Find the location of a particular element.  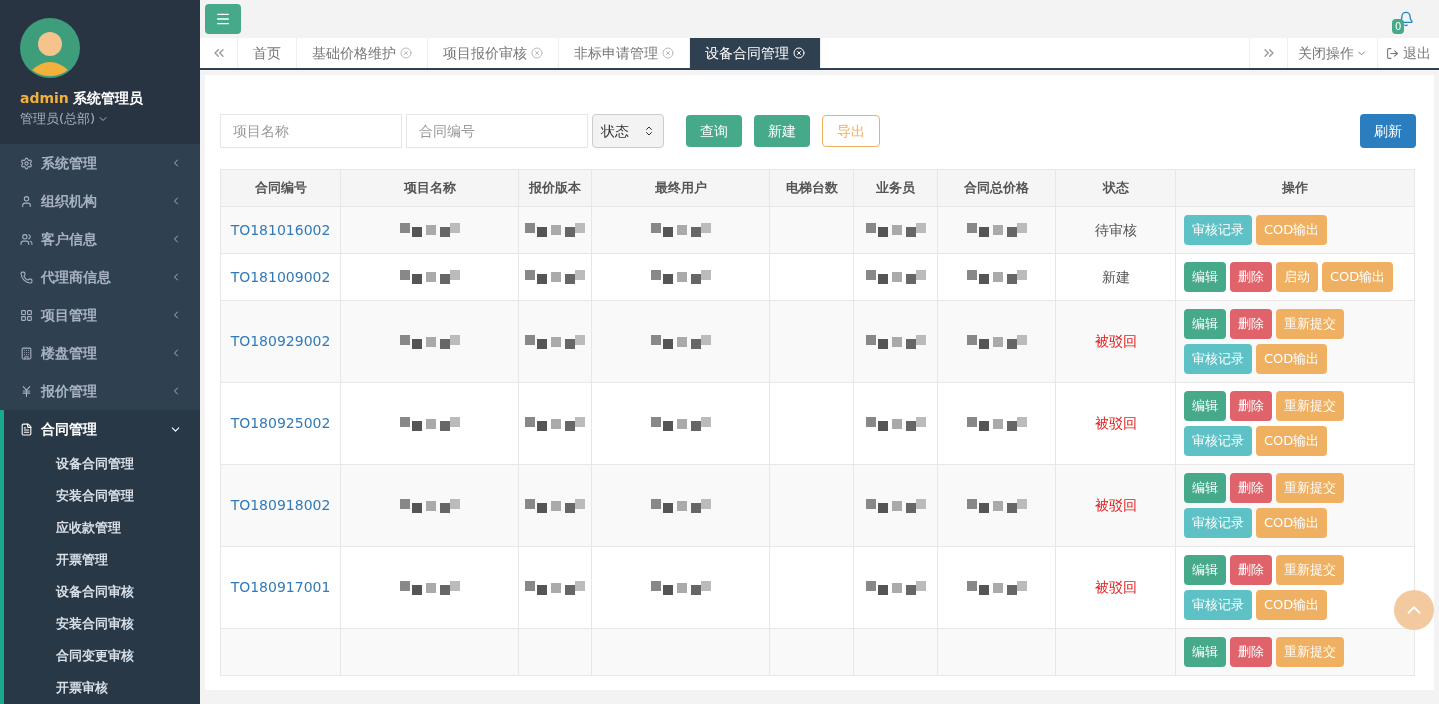

menu-toggle-button is located at coordinates (223, 19).